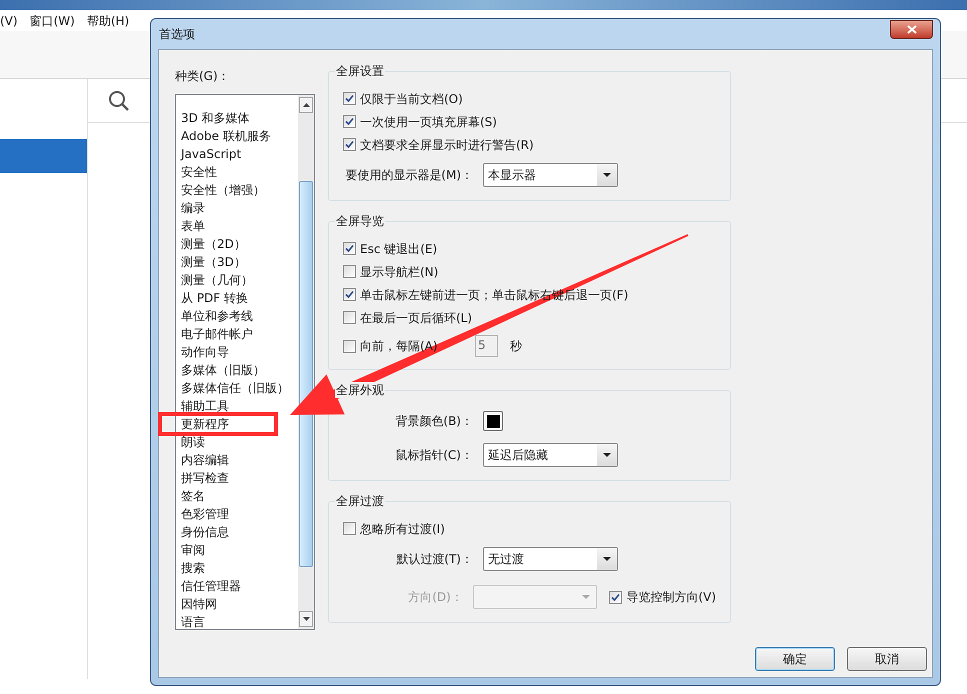 The image size is (967, 694). Describe the element at coordinates (226, 136) in the screenshot. I see `category-item: Adobe 联机服务` at that location.